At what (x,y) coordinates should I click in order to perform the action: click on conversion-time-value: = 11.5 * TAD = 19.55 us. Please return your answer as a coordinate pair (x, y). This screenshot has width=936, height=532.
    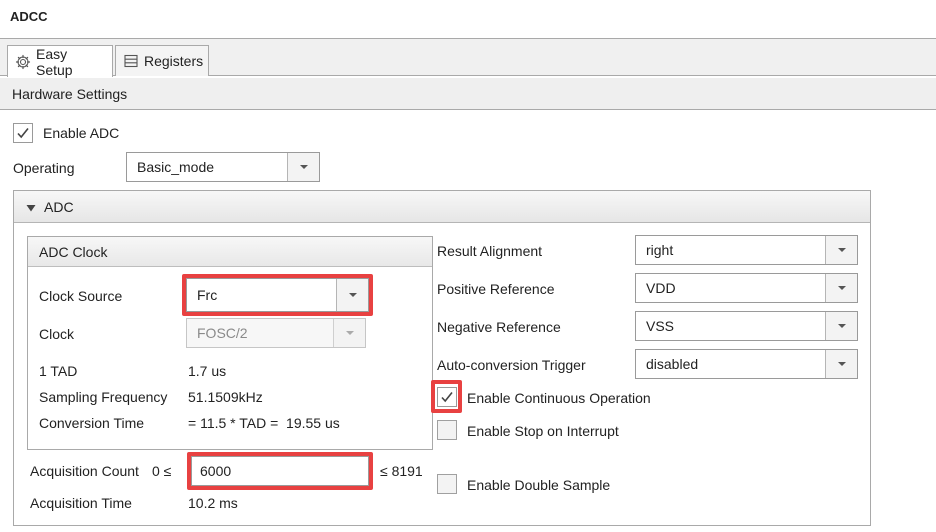
    Looking at the image, I should click on (264, 423).